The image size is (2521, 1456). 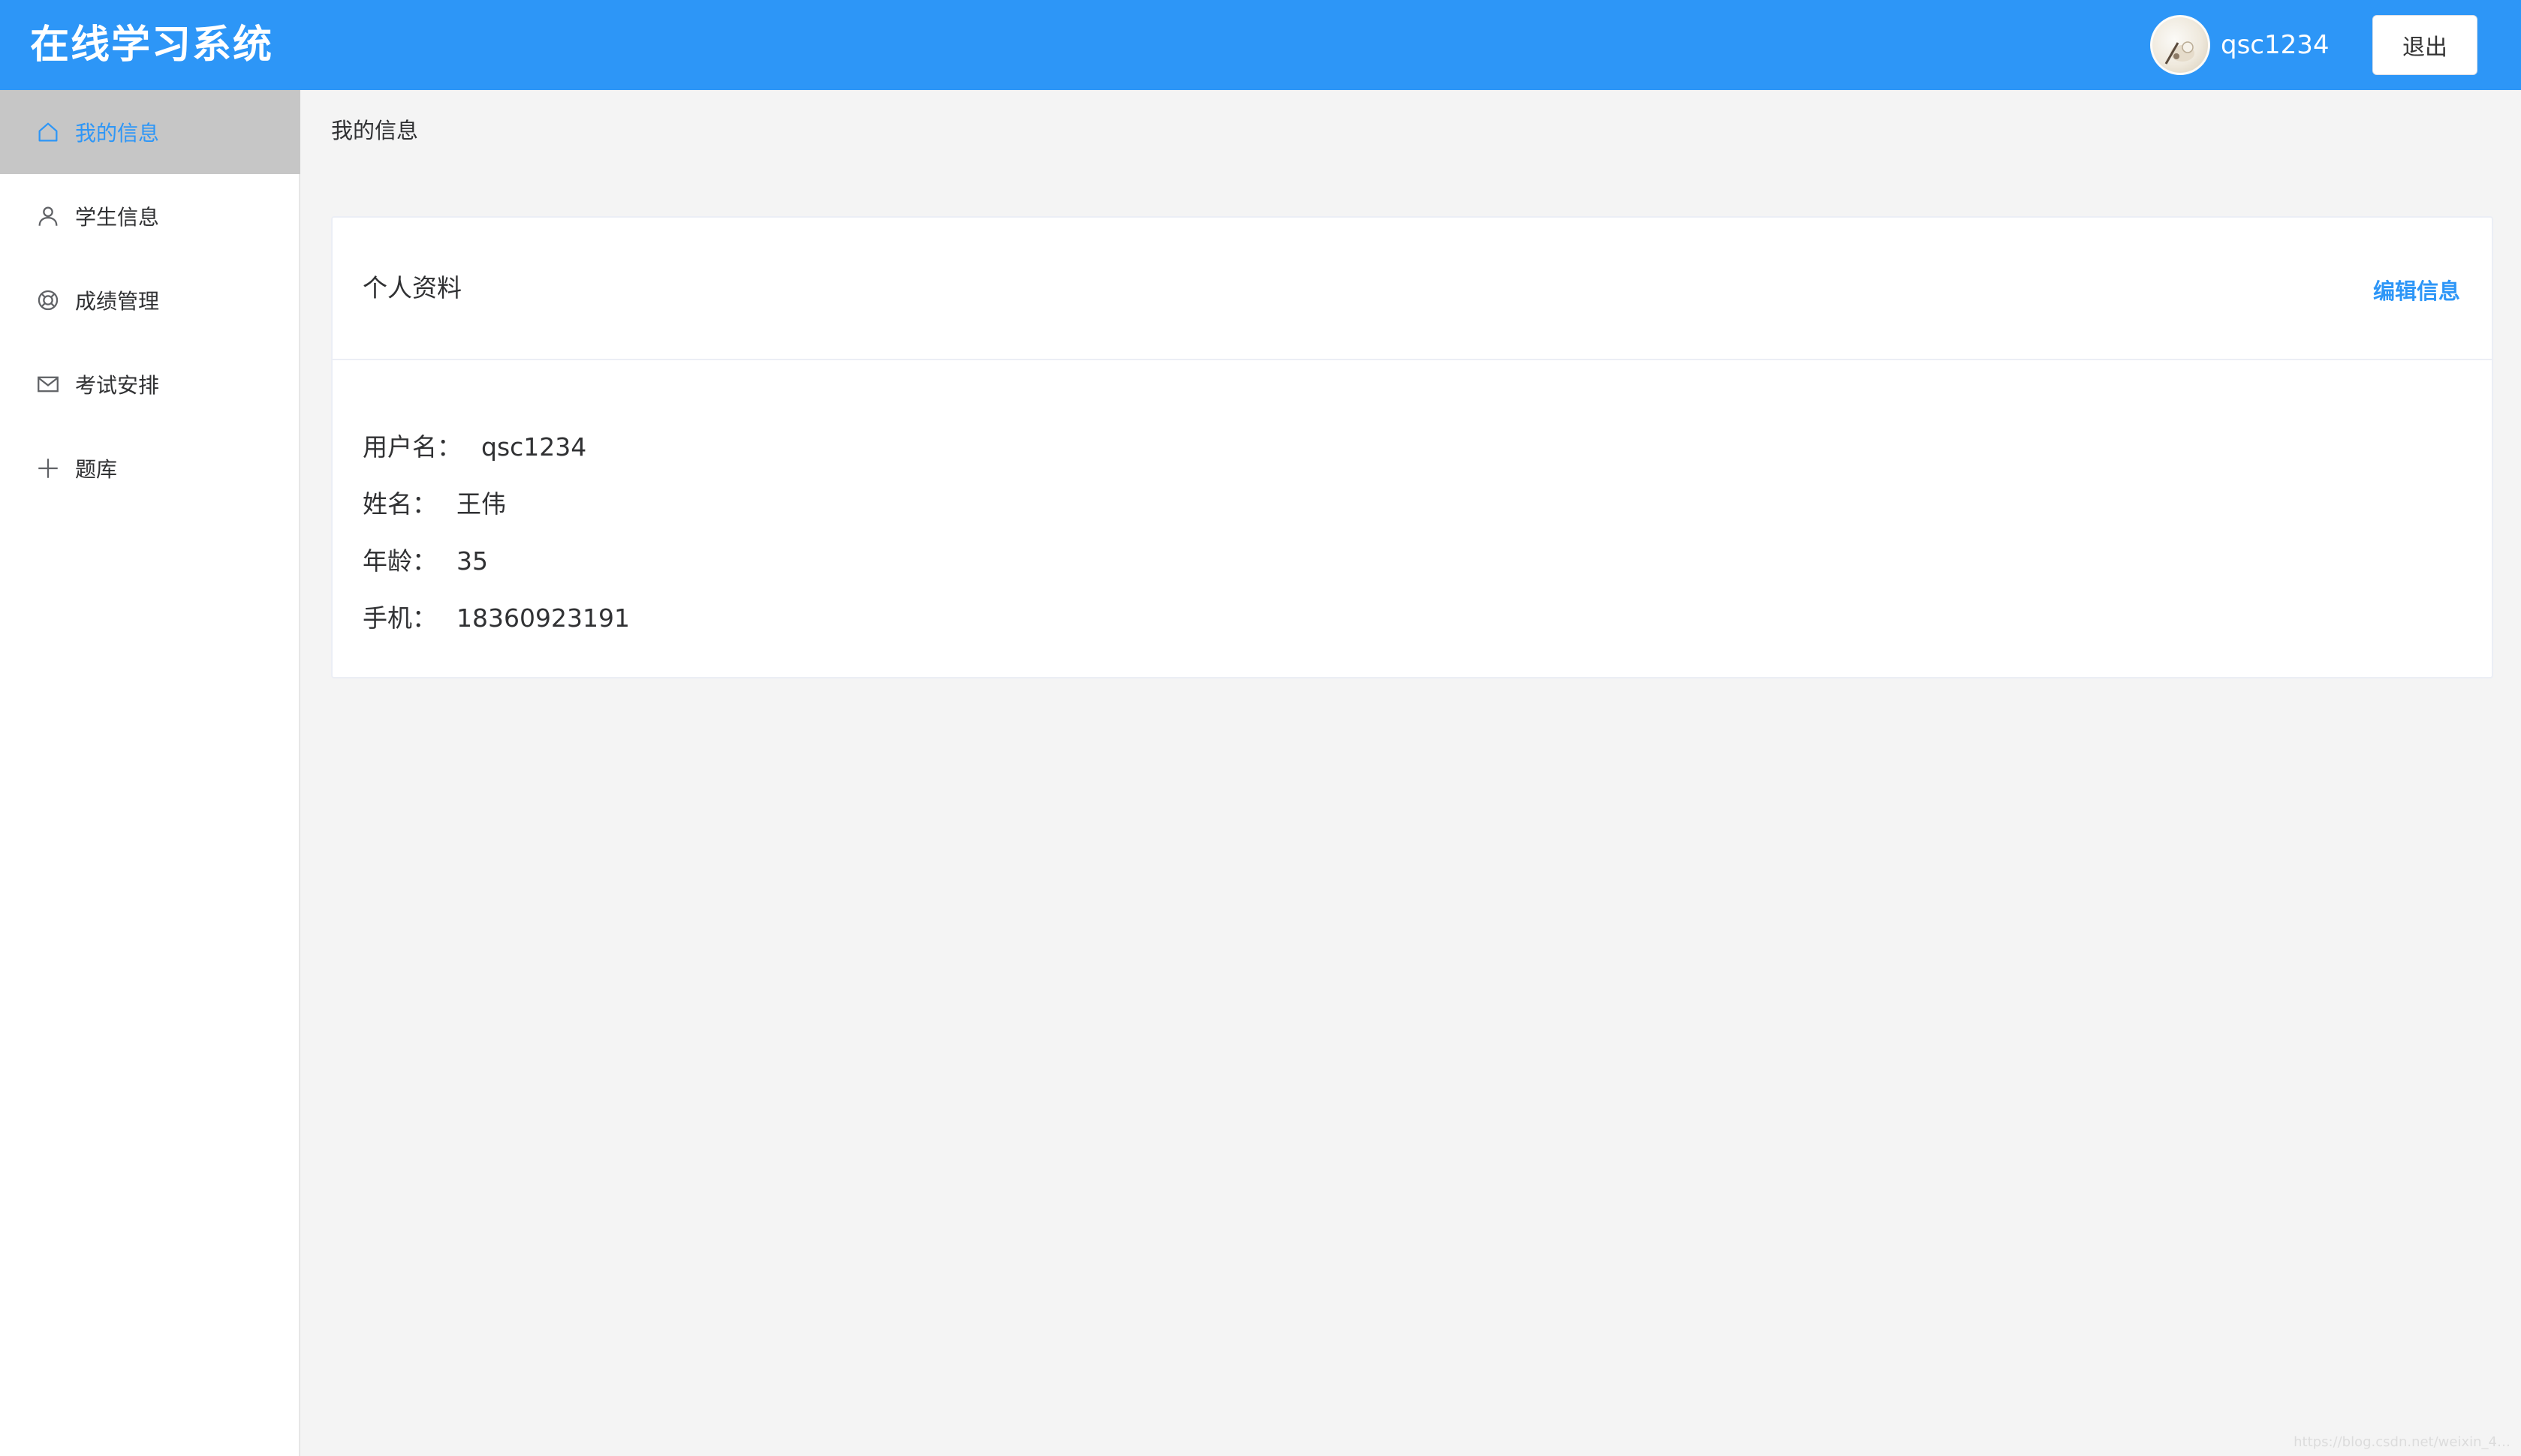 I want to click on profile-info-list: 用户名： qsc1234 姓名： 王伟 年龄： 35 手机： 18360923191, so click(x=497, y=533).